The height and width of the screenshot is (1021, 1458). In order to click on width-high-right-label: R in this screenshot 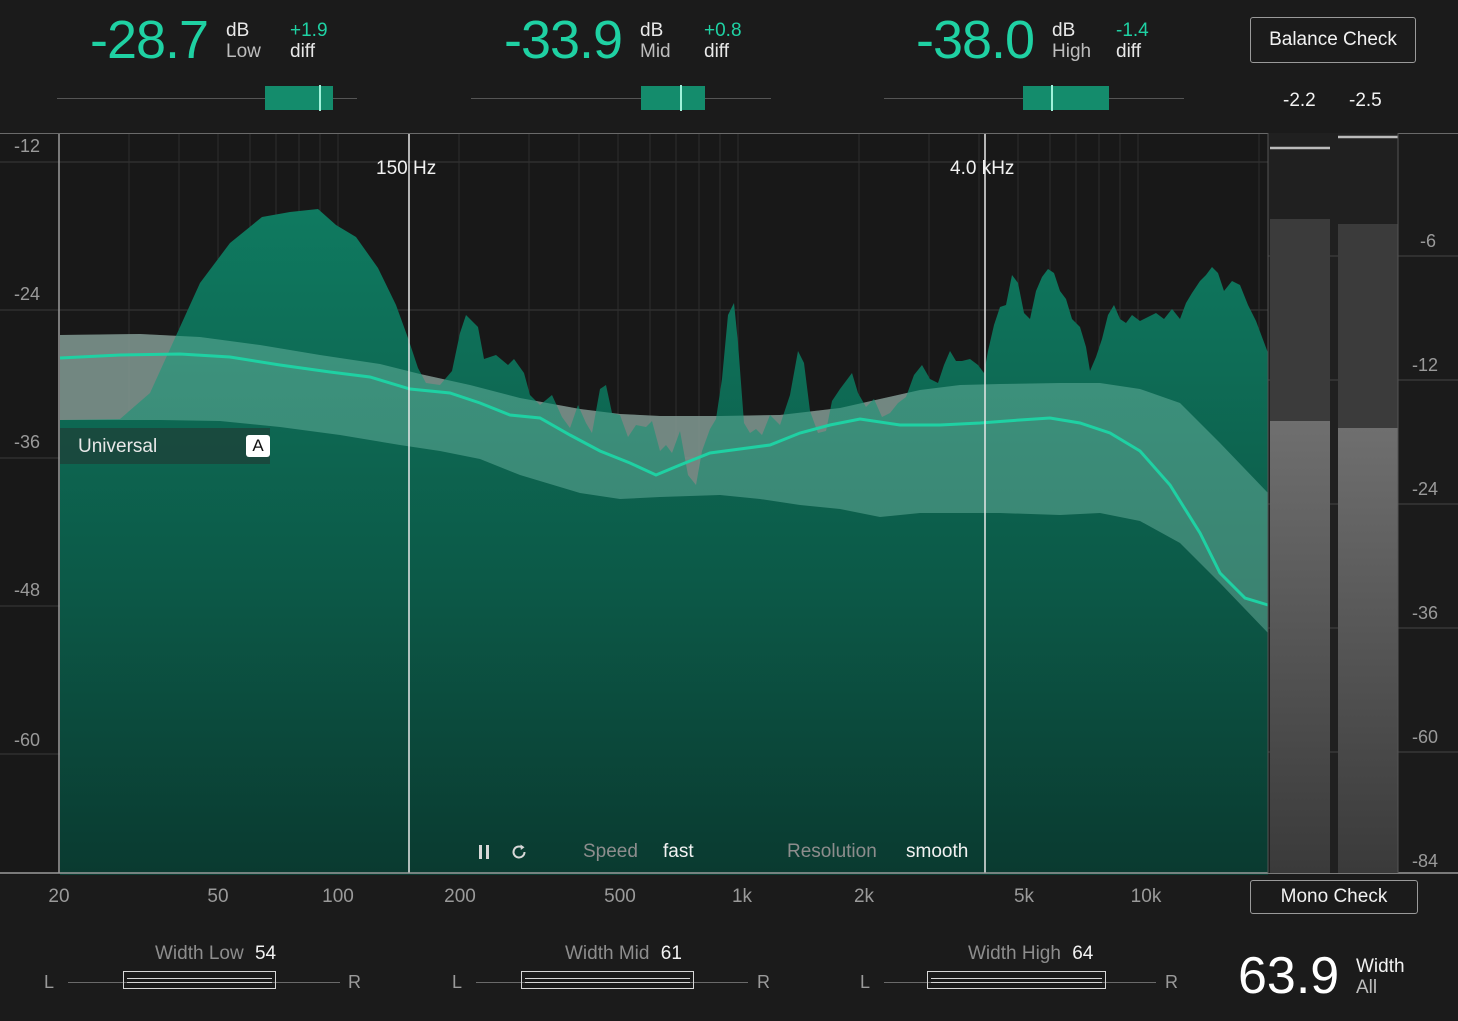, I will do `click(1171, 982)`.